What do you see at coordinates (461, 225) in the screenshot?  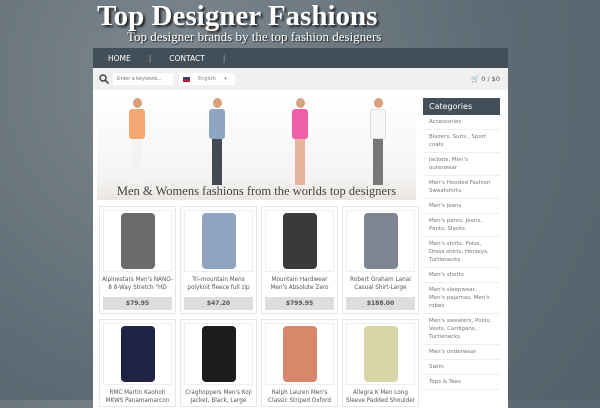 I see `category-link: Men's pants, Jeans, Pants, Slacks` at bounding box center [461, 225].